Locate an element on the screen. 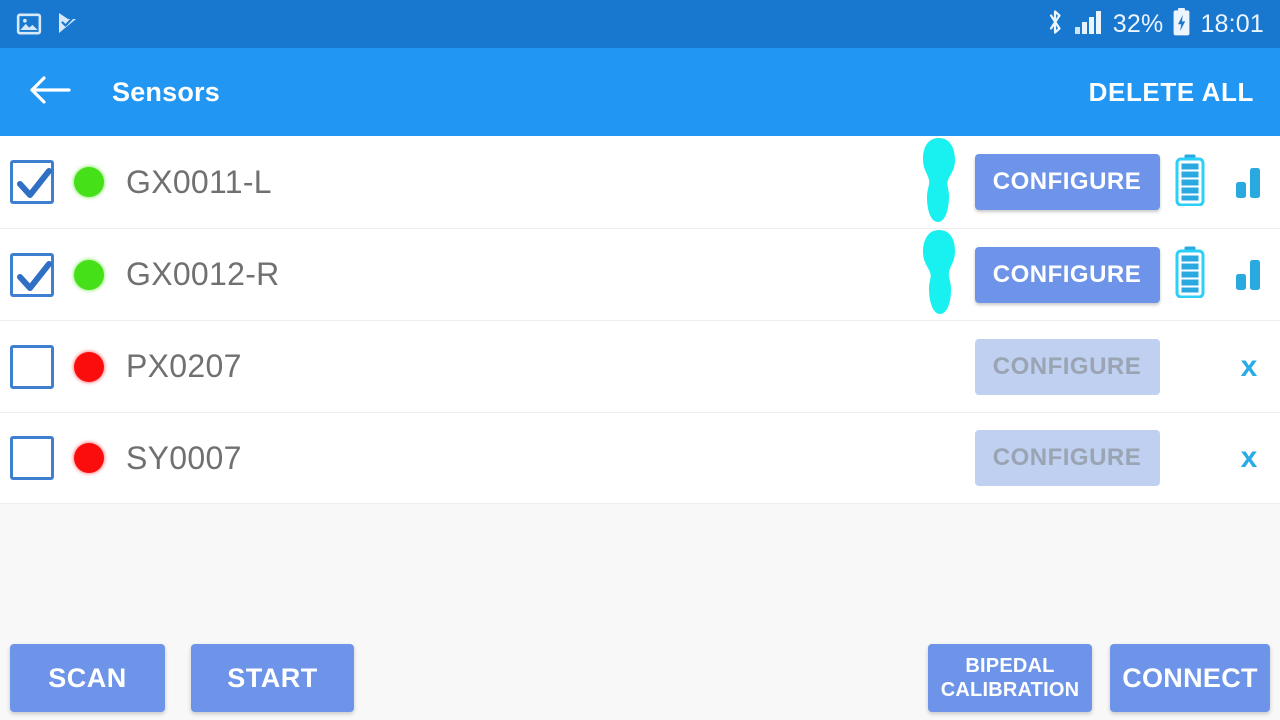 The width and height of the screenshot is (1280, 720). bottom-action-bar: SCAN START BIPEDAL CALIBRATION CONNECT is located at coordinates (640, 678).